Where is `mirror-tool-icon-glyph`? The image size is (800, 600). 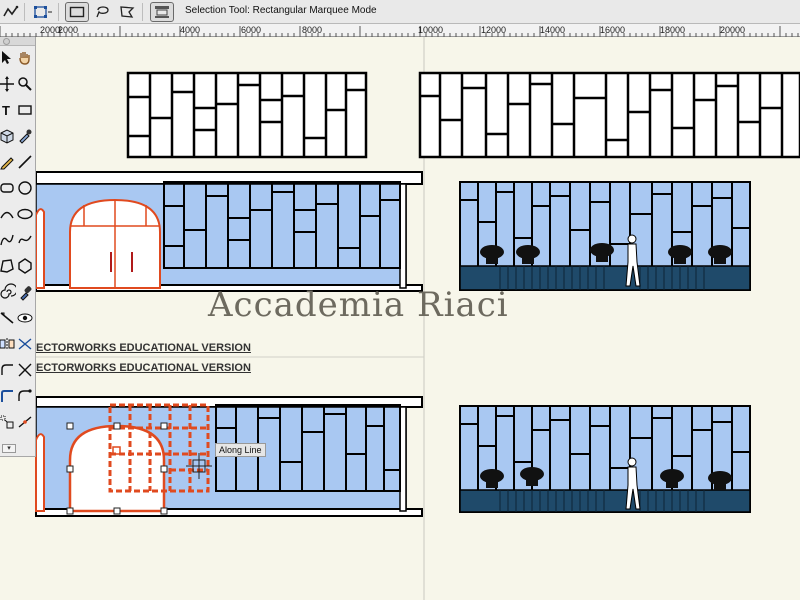 mirror-tool-icon-glyph is located at coordinates (7, 344).